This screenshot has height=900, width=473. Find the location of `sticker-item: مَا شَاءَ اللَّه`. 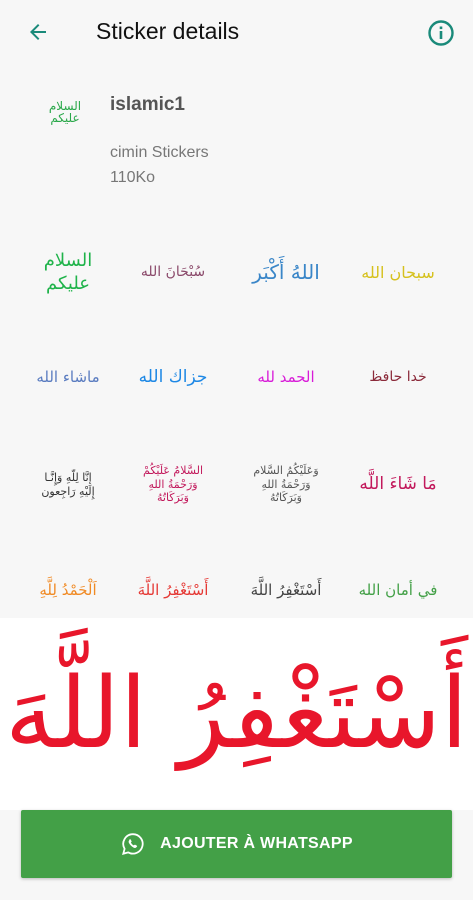

sticker-item: مَا شَاءَ اللَّه is located at coordinates (398, 484).